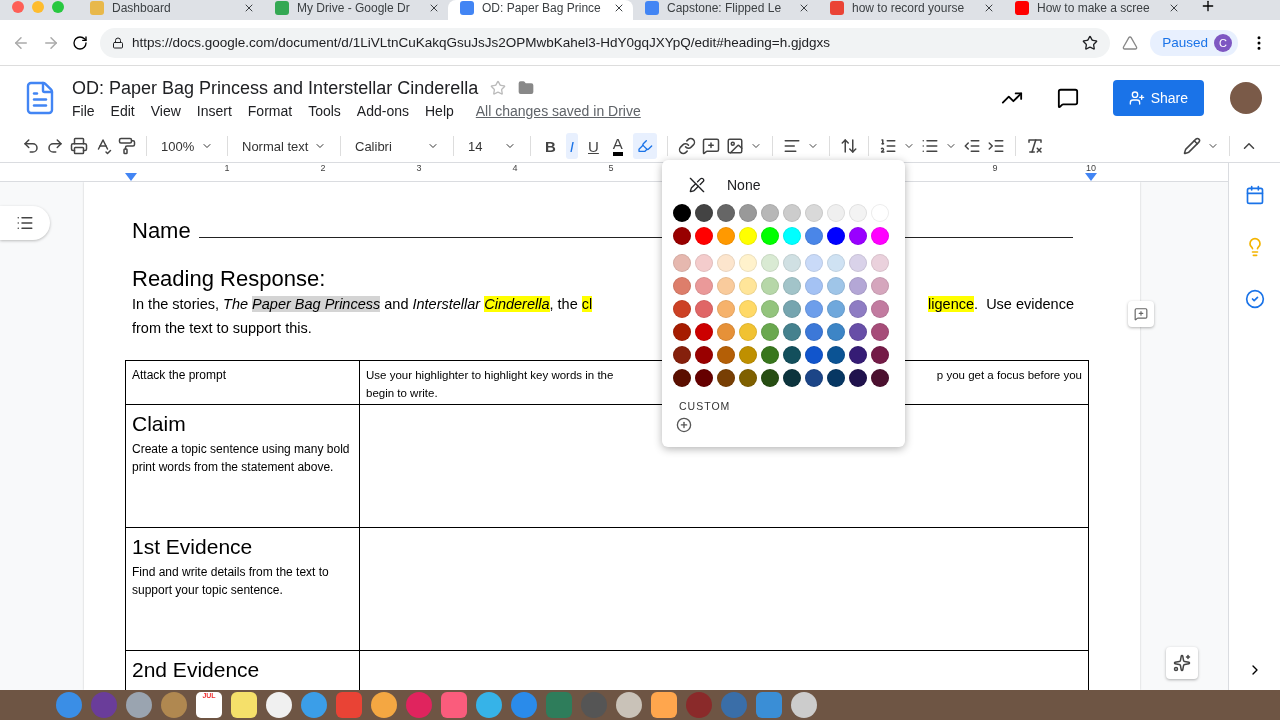  I want to click on font-dropdown: Calibri, so click(397, 146).